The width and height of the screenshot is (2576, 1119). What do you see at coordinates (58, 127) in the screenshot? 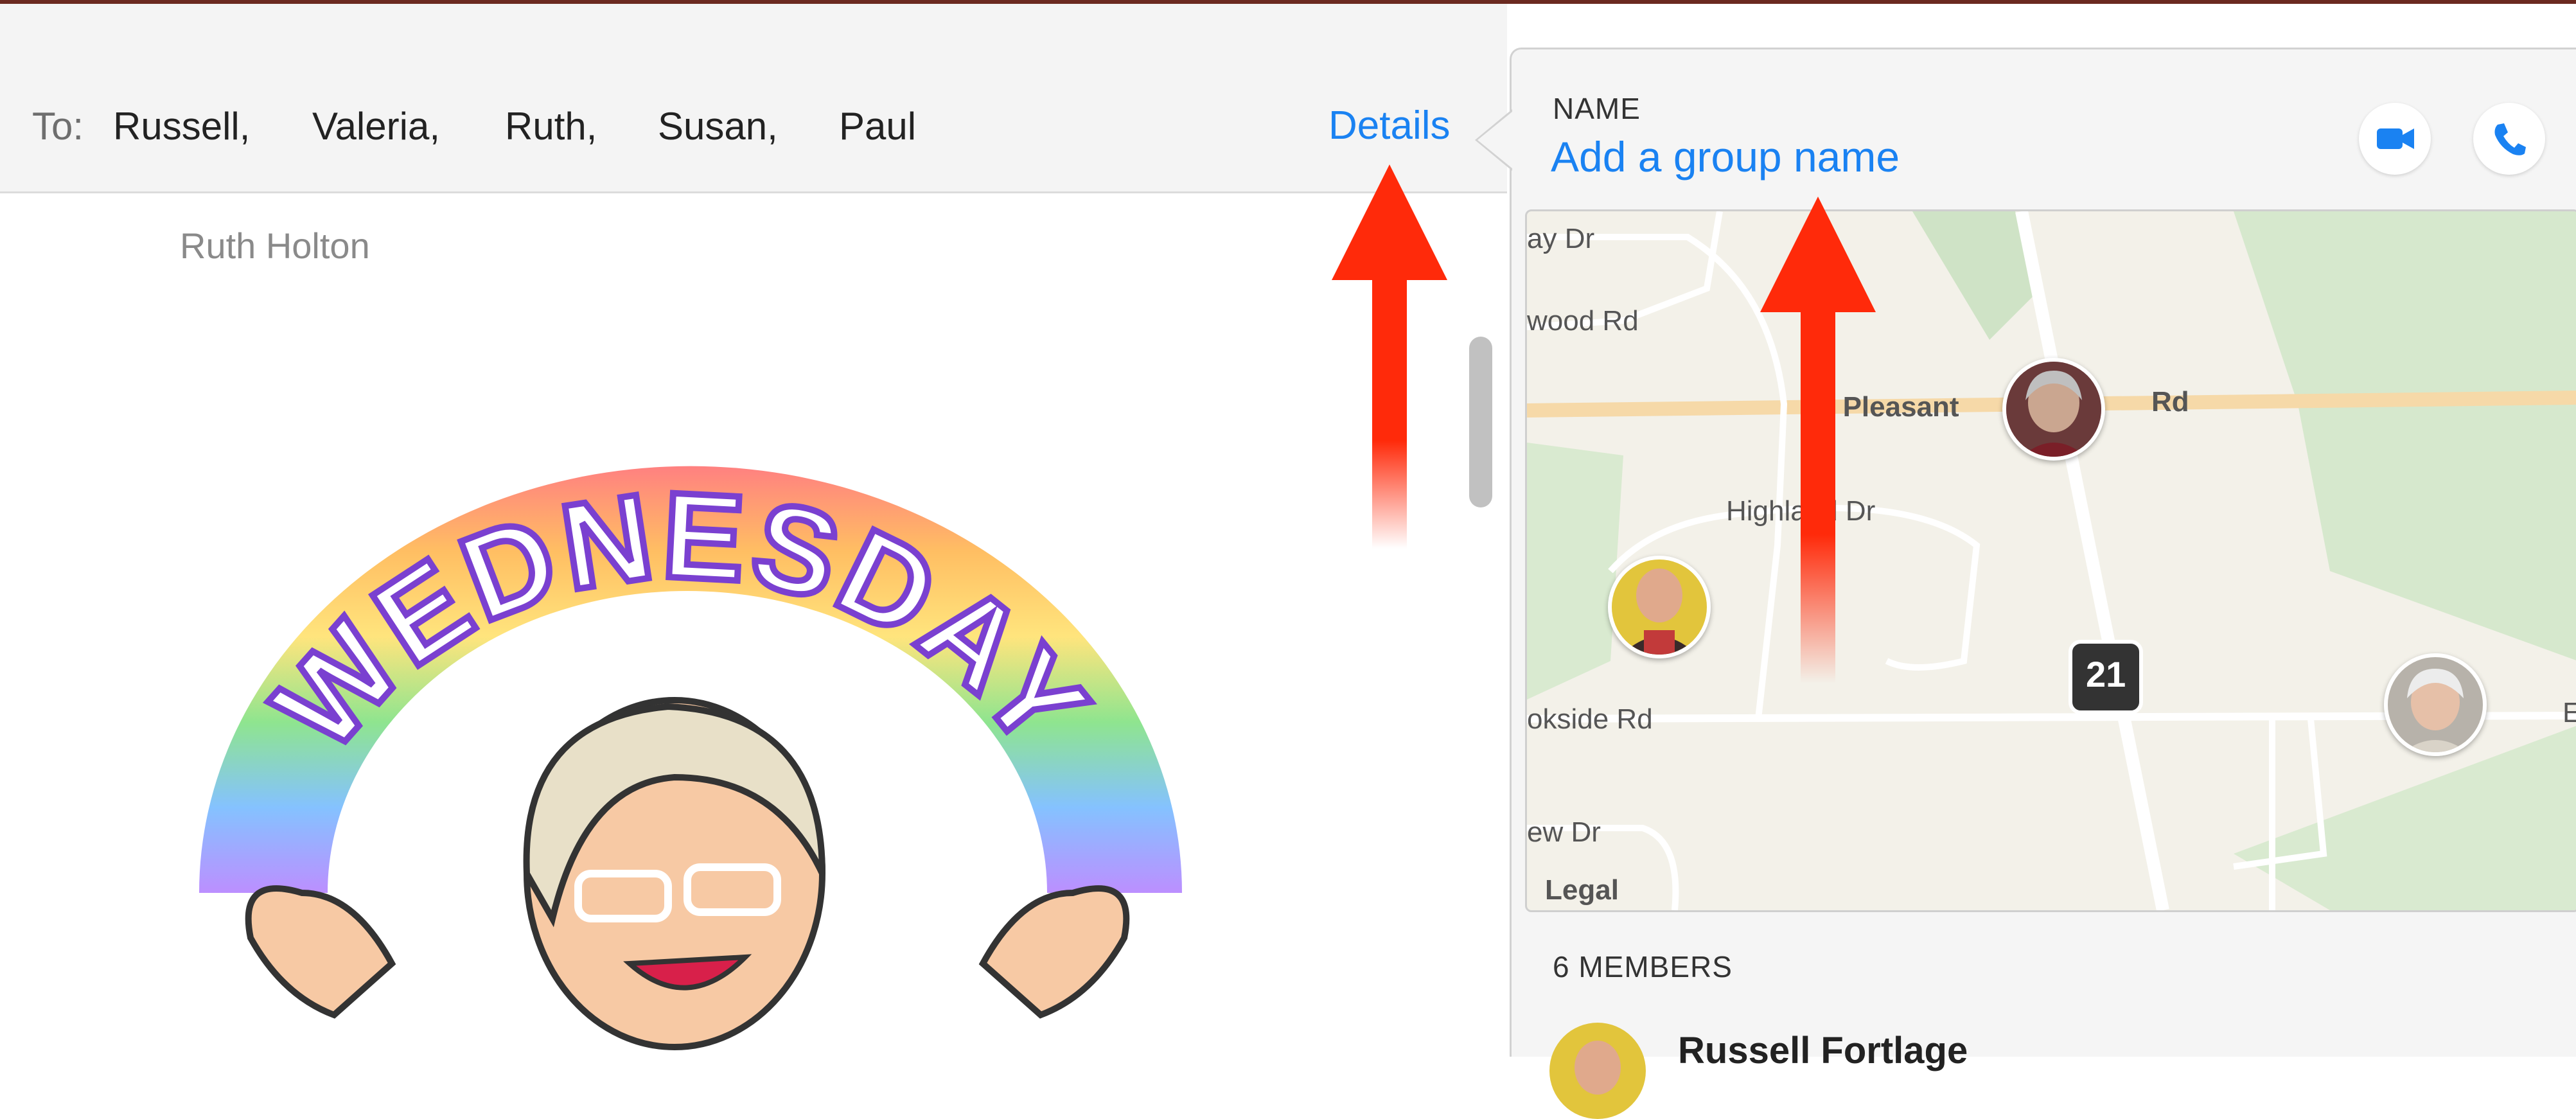
I see `to-label: To:` at bounding box center [58, 127].